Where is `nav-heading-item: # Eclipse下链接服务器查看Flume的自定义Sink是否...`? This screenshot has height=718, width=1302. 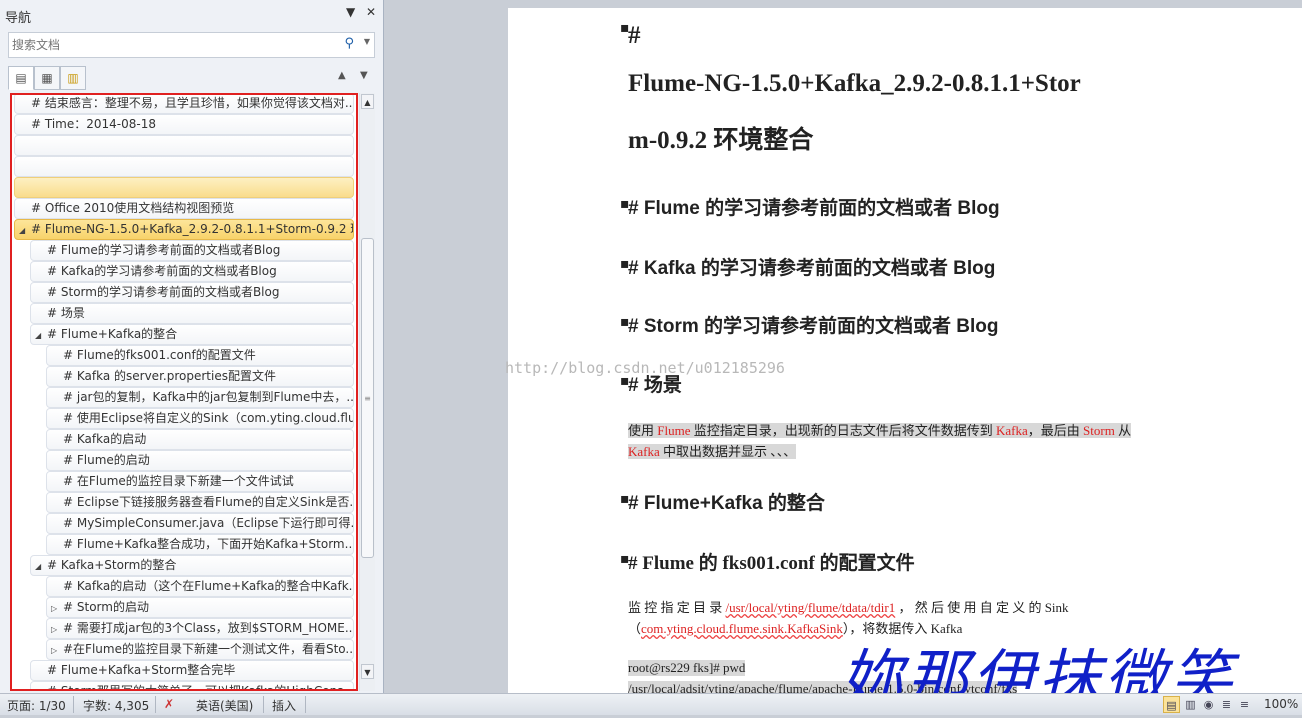
nav-heading-item: # Eclipse下链接服务器查看Flume的自定义Sink是否... is located at coordinates (200, 502).